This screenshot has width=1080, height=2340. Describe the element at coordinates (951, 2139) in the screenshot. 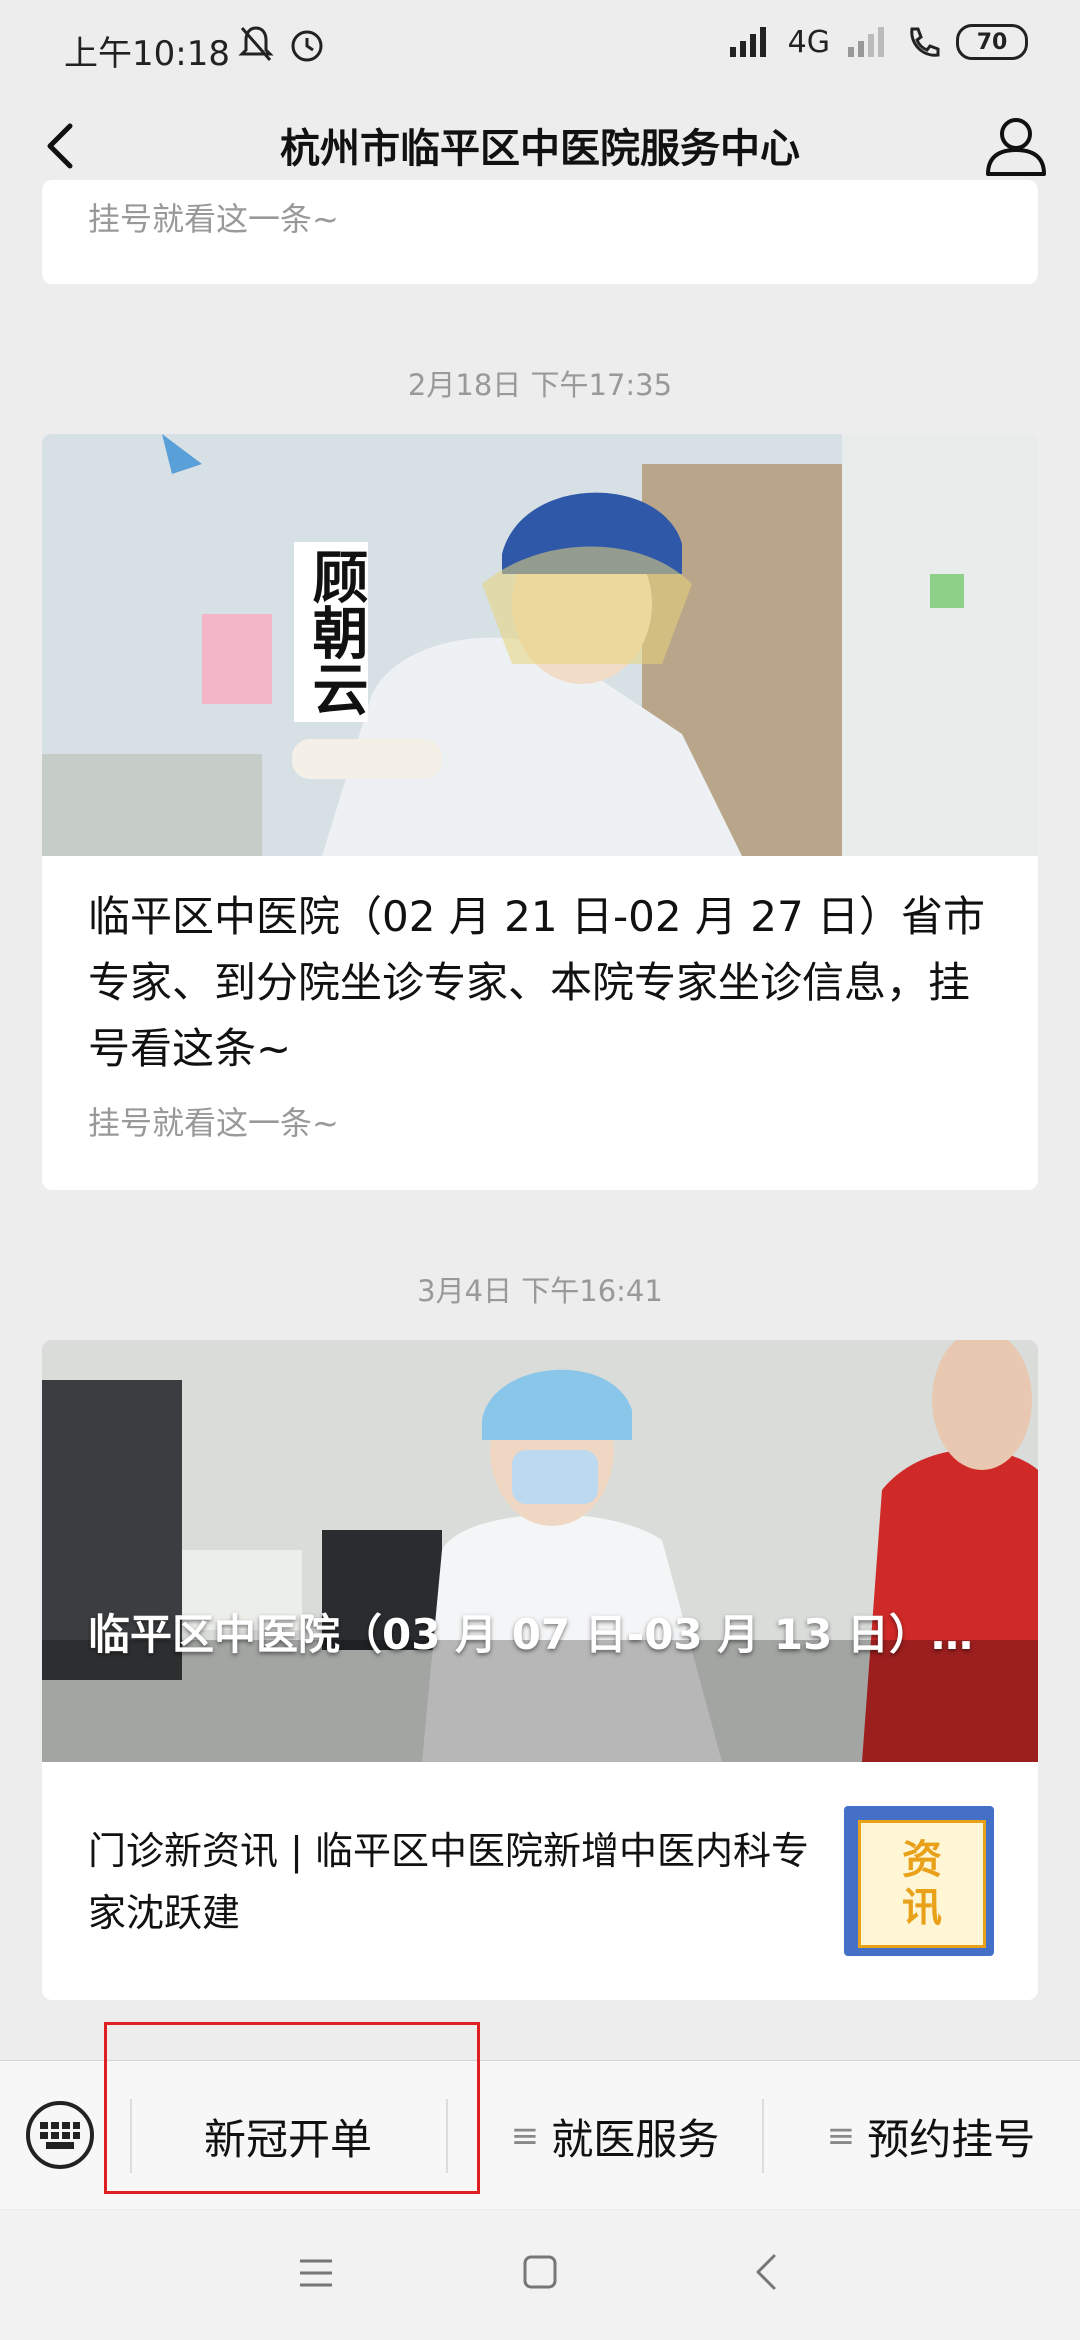

I see `menu-item-label: 预约挂号` at that location.